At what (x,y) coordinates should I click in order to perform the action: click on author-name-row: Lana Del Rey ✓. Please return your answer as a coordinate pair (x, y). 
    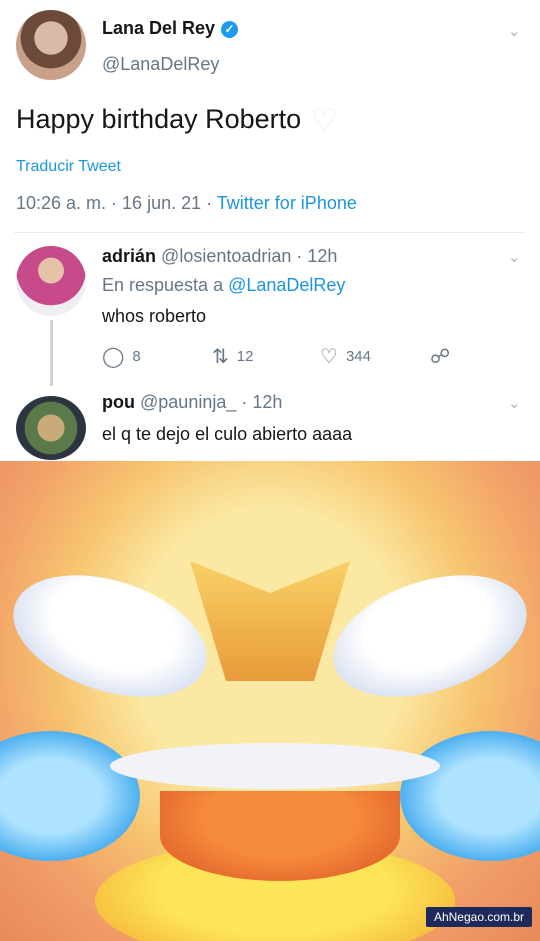
    Looking at the image, I should click on (170, 28).